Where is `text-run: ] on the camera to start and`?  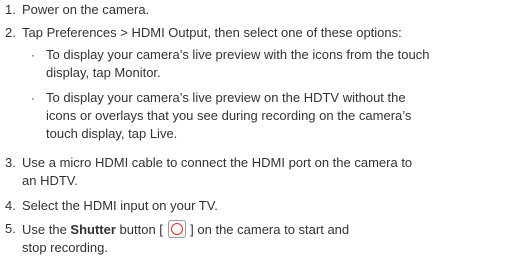 text-run: ] on the camera to start and is located at coordinates (270, 229).